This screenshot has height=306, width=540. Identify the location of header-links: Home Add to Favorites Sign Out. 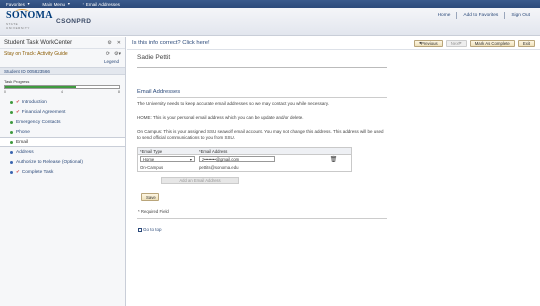
(484, 15).